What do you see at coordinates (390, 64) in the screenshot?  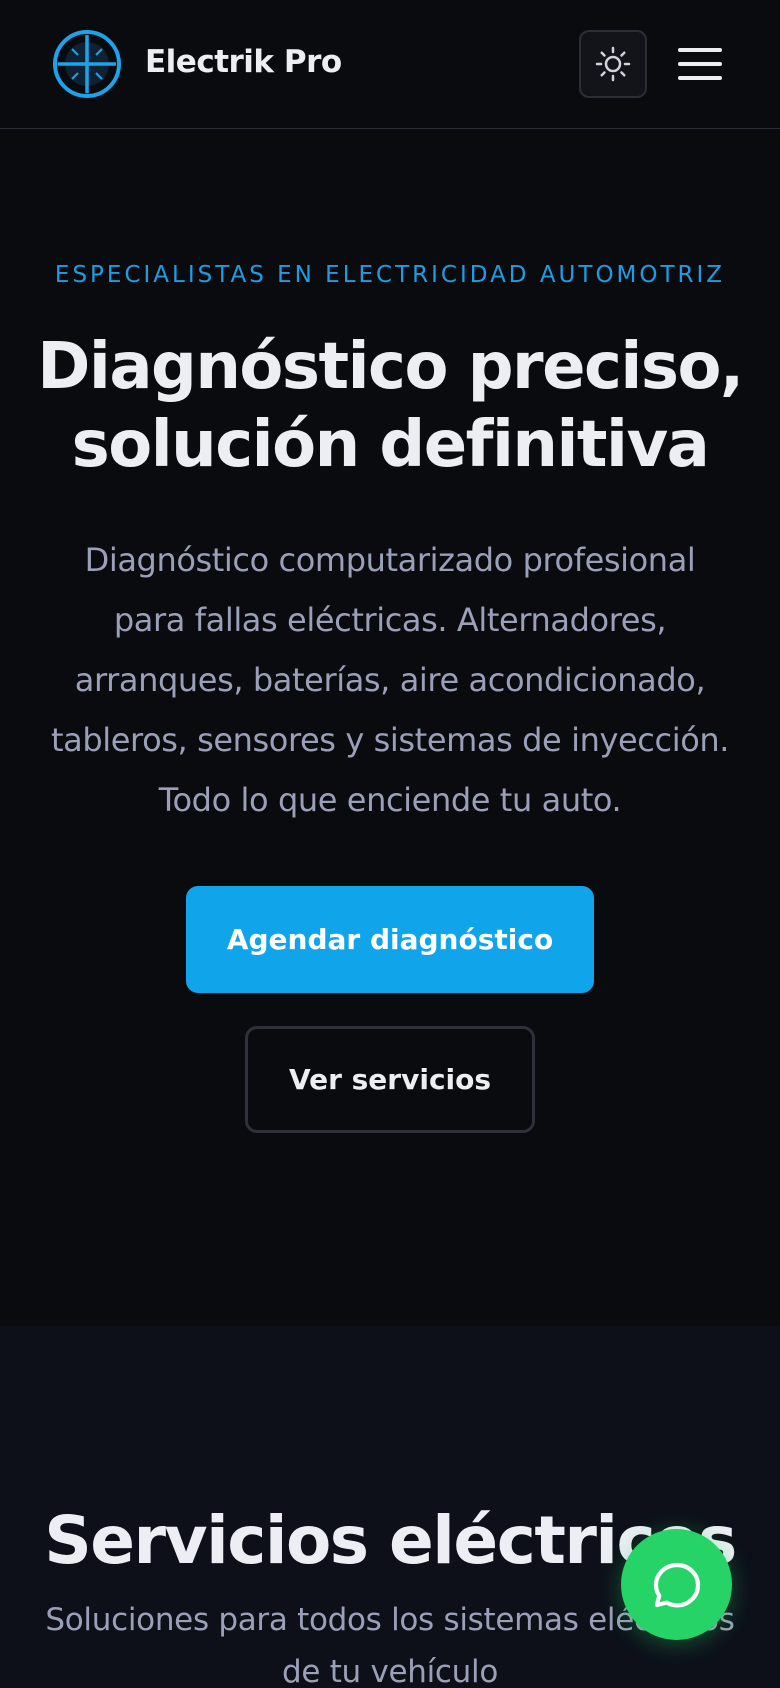 I see `site-header: Electrik Pro` at bounding box center [390, 64].